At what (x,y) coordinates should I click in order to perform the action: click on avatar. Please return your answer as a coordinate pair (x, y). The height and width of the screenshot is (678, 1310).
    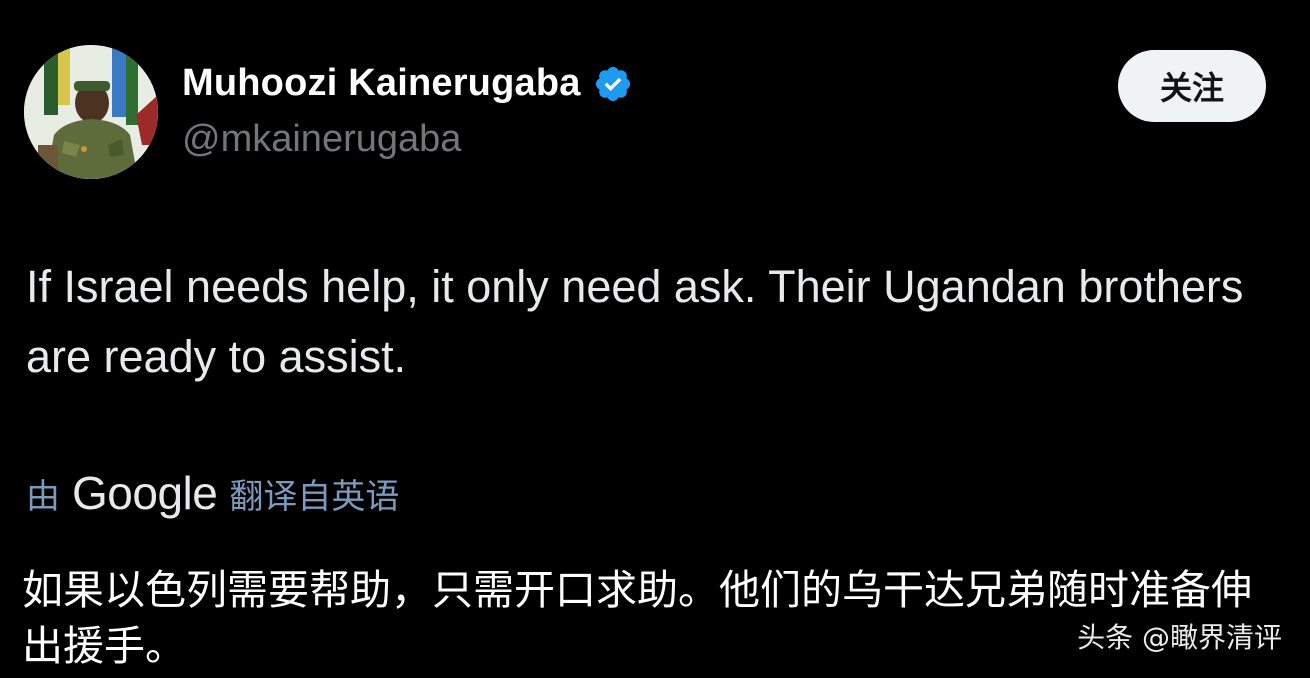
    Looking at the image, I should click on (91, 112).